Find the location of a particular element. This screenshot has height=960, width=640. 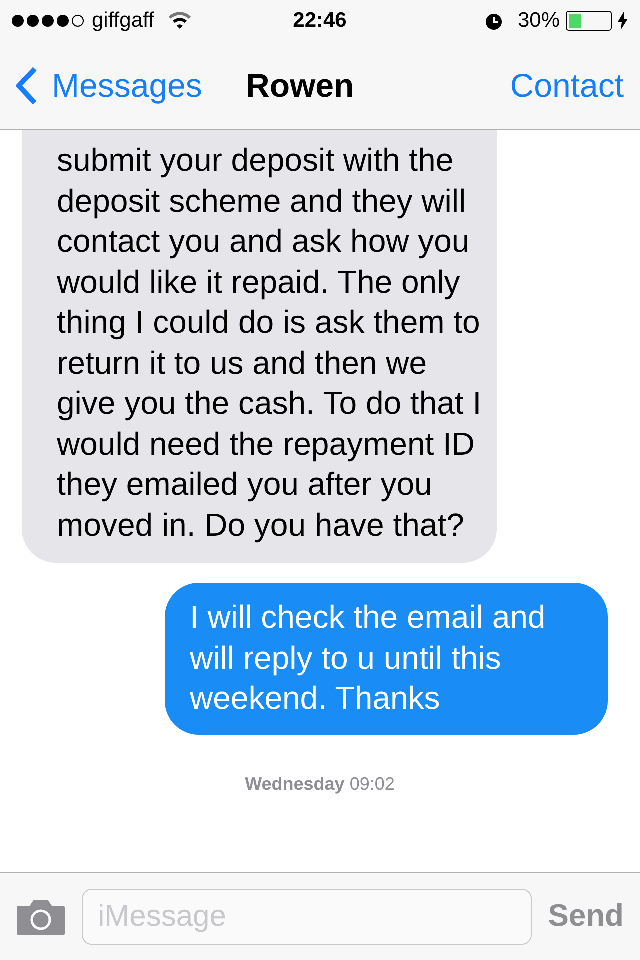

contact-button: Contact is located at coordinates (567, 85).